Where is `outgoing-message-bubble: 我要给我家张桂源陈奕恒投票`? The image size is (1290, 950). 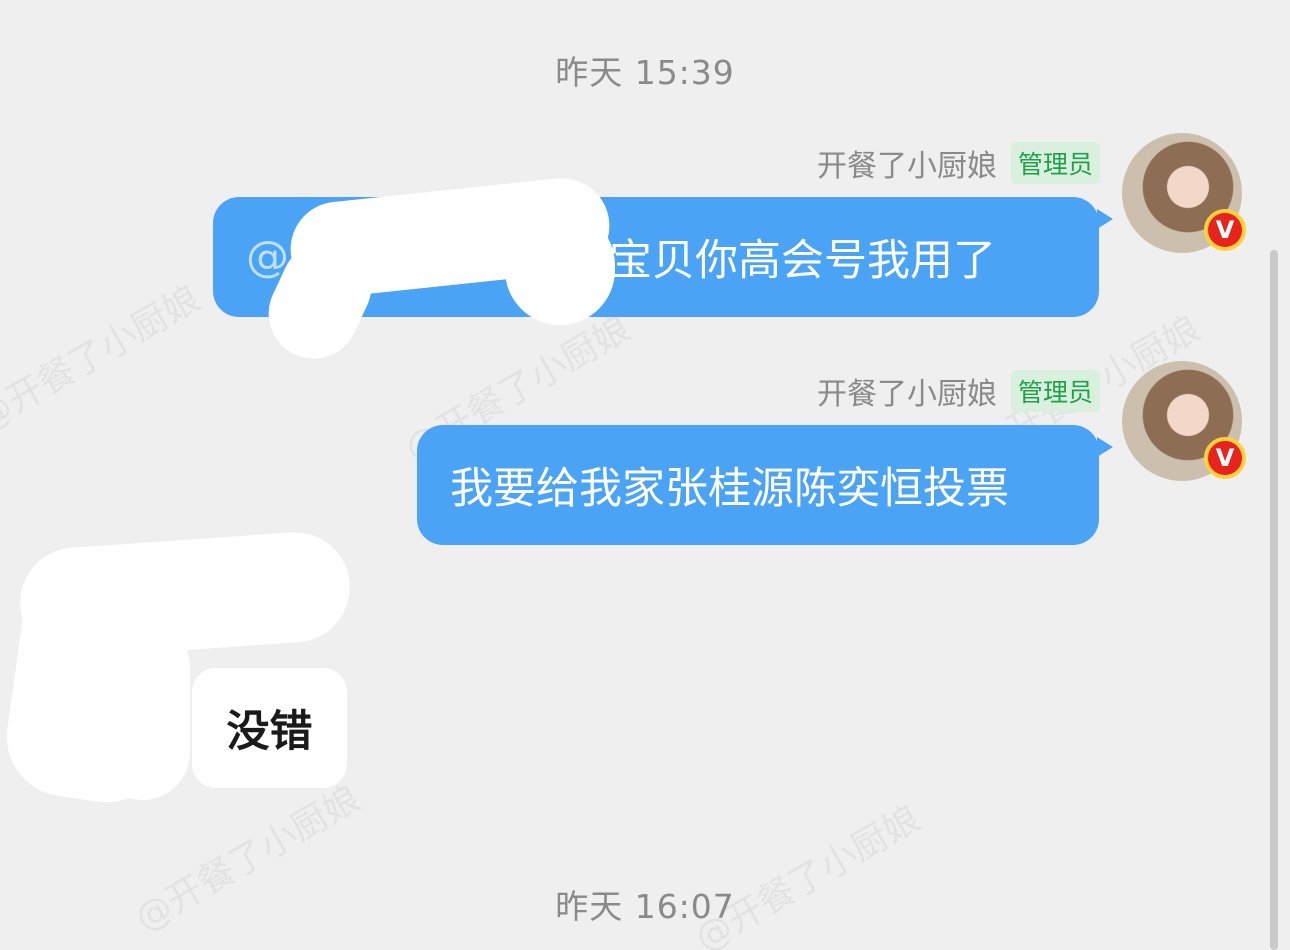
outgoing-message-bubble: 我要给我家张桂源陈奕恒投票 is located at coordinates (765, 485).